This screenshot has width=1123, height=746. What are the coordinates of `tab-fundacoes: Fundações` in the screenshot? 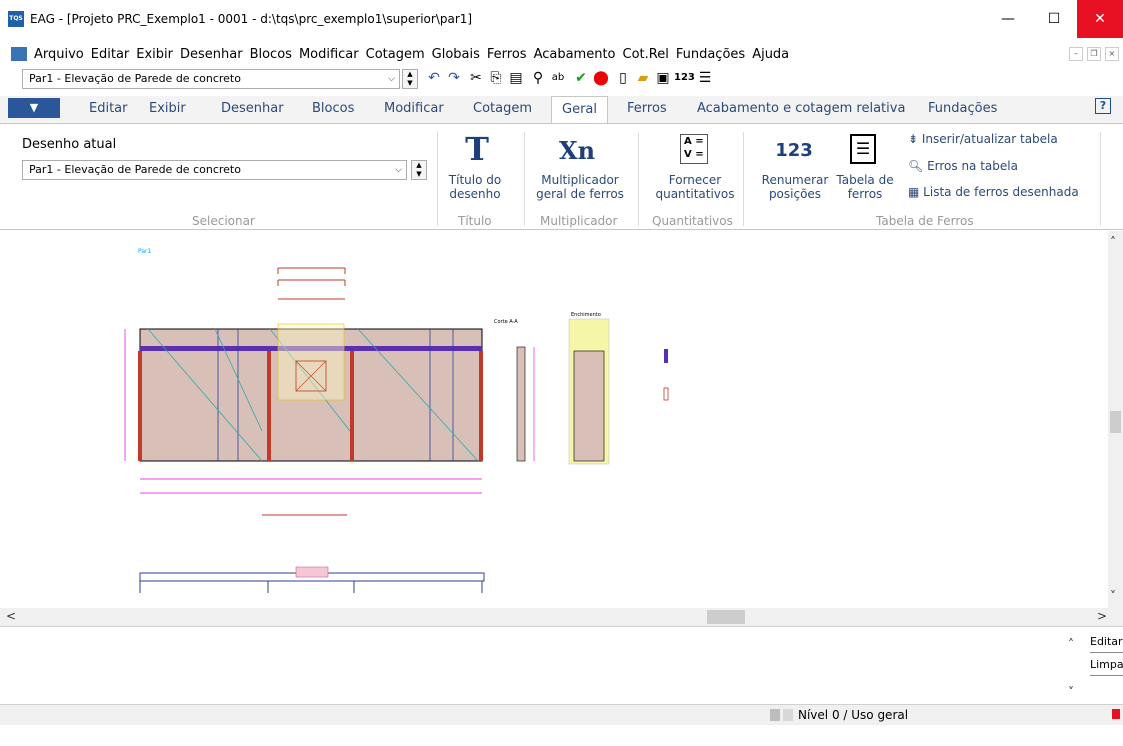 It's located at (962, 108).